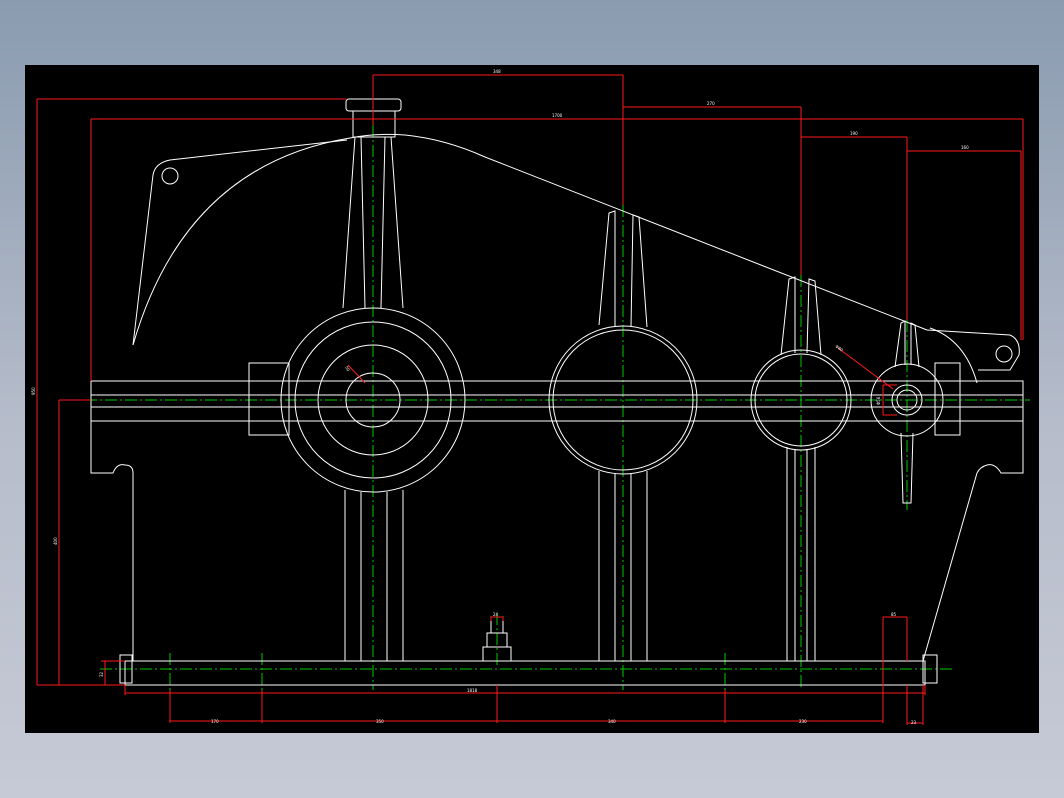  What do you see at coordinates (497, 71) in the screenshot?
I see `dim-top-shaft: 348` at bounding box center [497, 71].